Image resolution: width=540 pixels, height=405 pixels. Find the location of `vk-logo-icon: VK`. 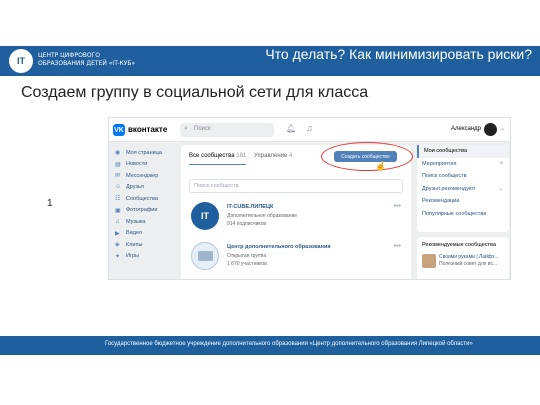

vk-logo-icon: VK is located at coordinates (119, 130).